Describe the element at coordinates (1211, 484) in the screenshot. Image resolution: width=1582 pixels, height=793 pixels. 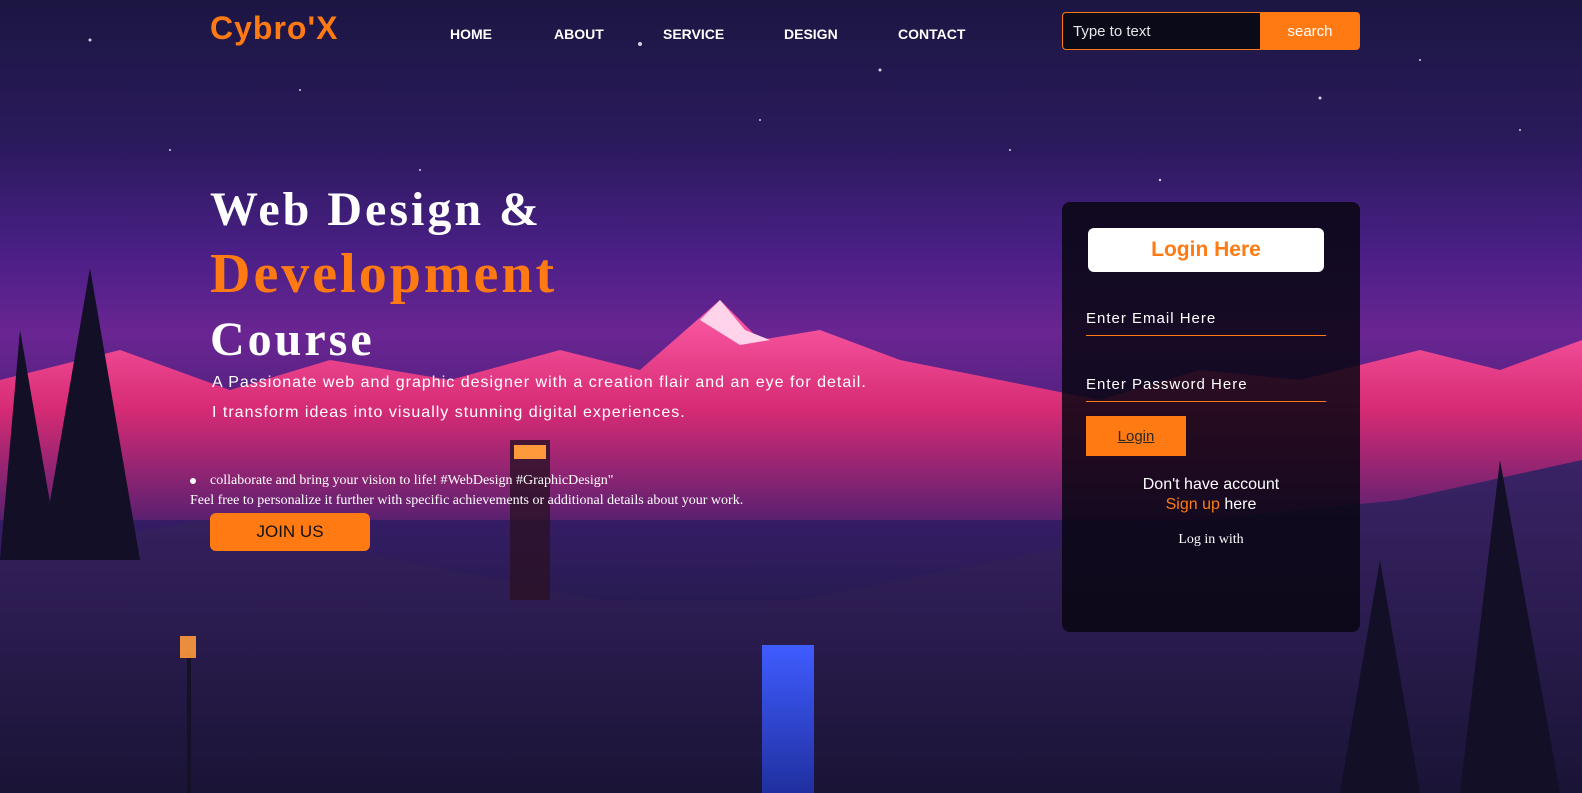
I see `no-account-text: Don't have account` at that location.